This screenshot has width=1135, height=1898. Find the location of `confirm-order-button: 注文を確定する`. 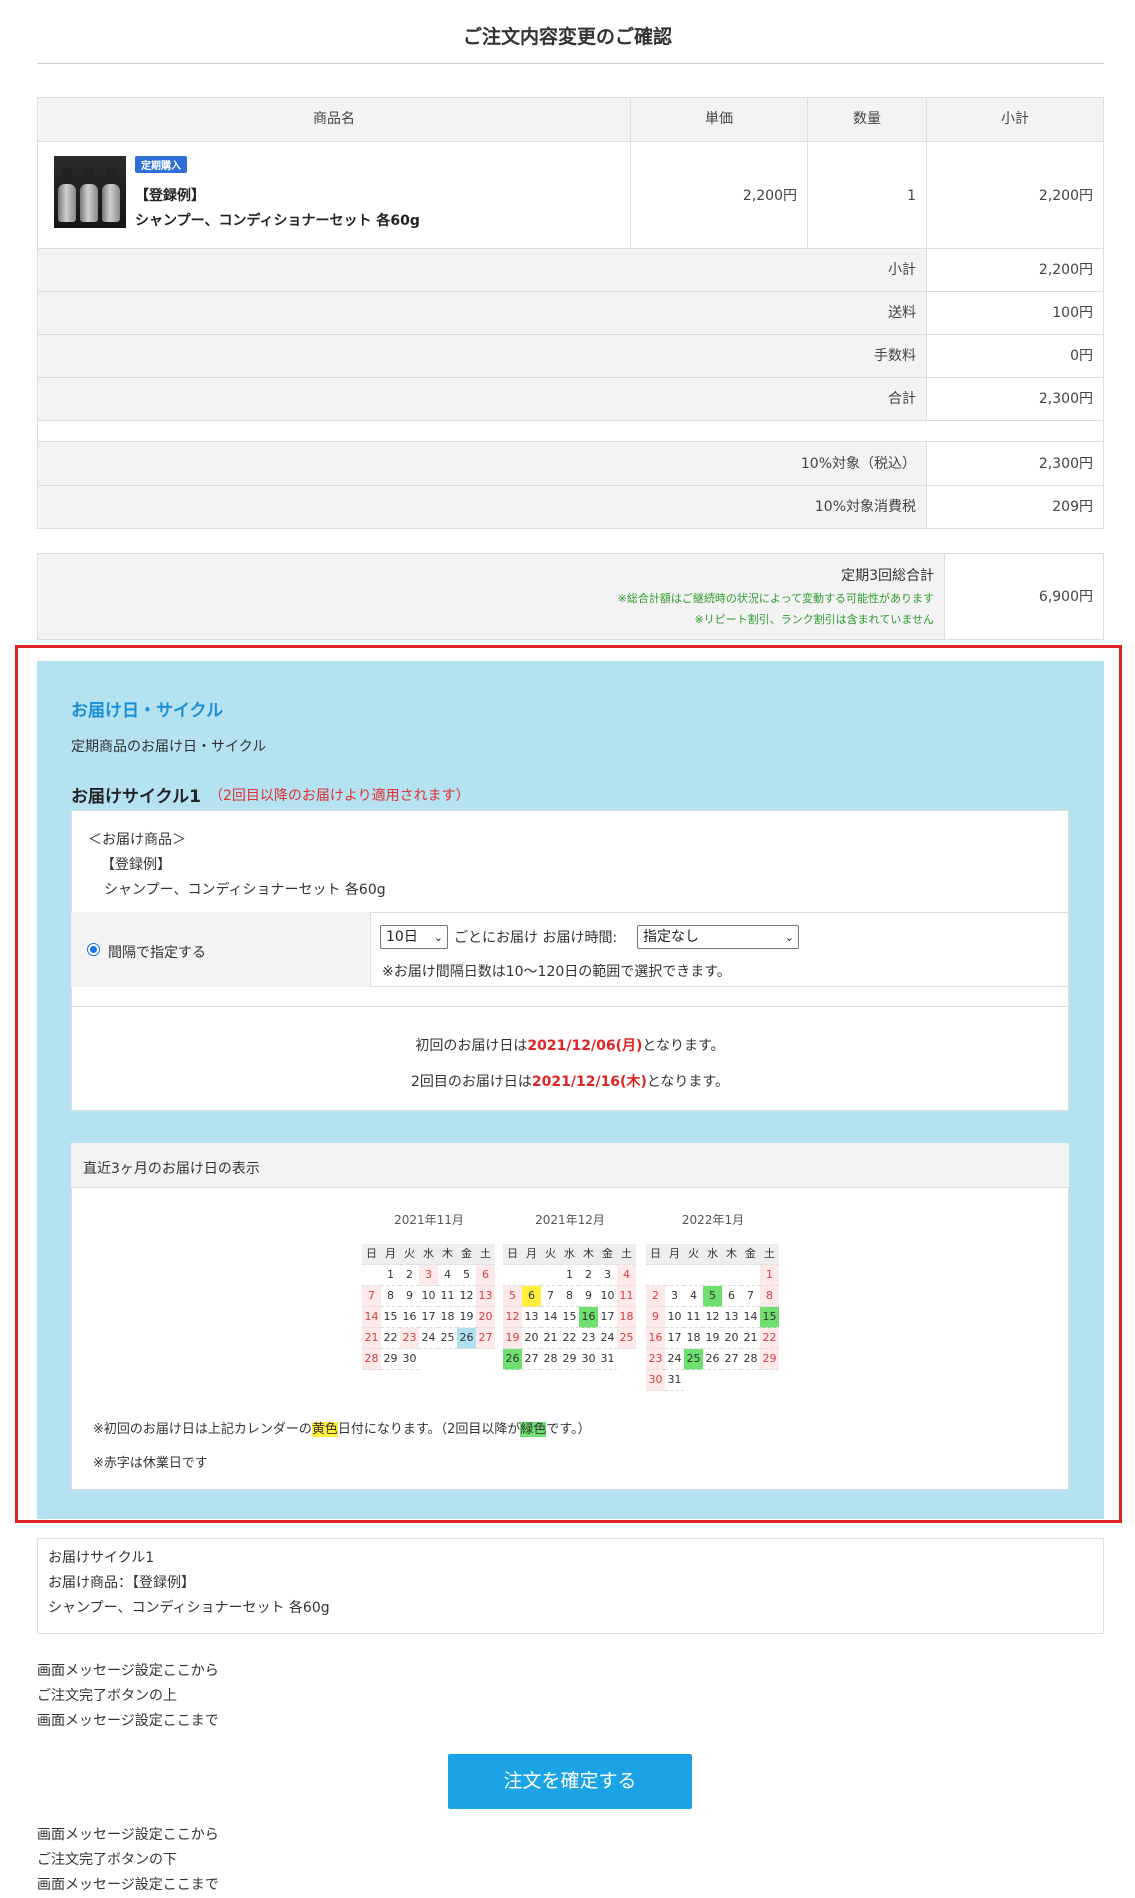

confirm-order-button: 注文を確定する is located at coordinates (570, 1781).